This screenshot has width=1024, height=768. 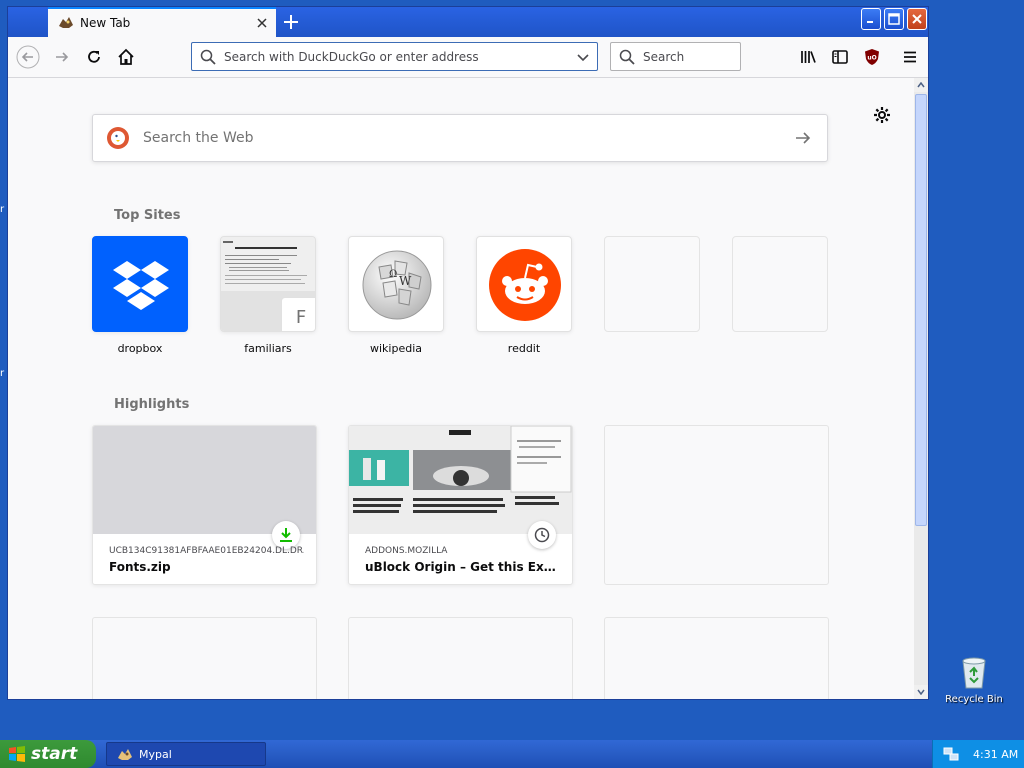 I want to click on system-tray: 4:31 AM, so click(x=978, y=754).